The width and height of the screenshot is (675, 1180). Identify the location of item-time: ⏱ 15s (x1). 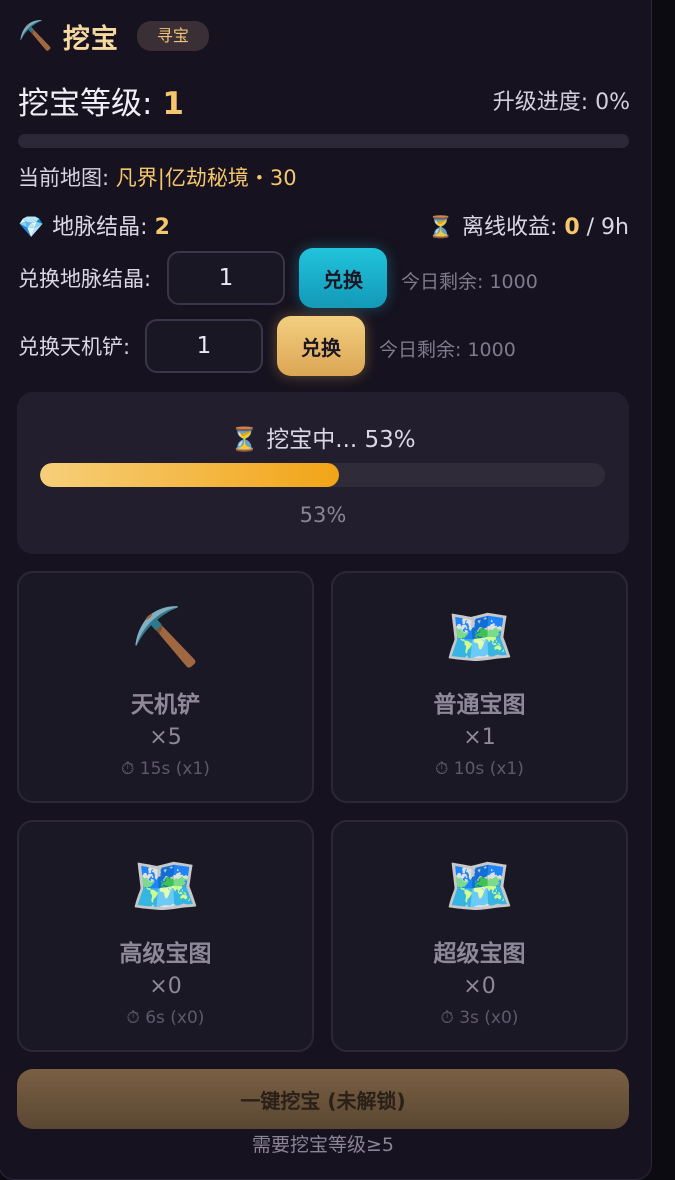
(165, 769).